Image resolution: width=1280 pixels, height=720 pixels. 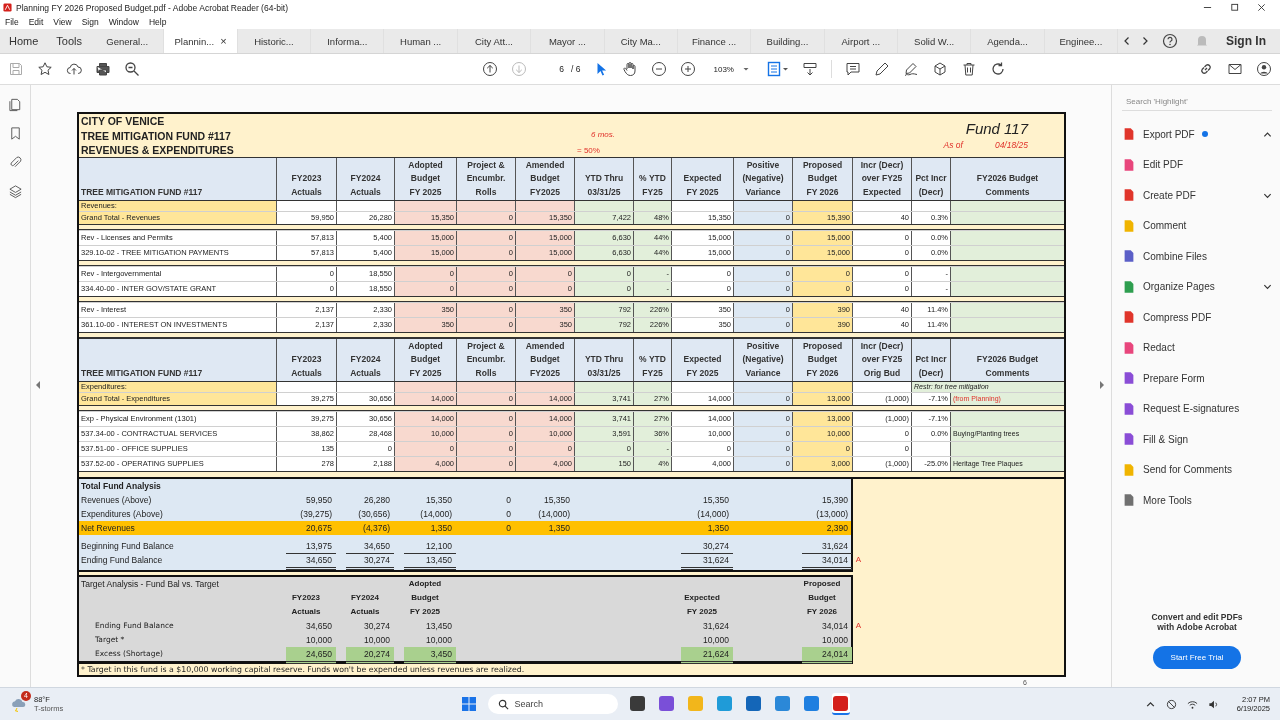 What do you see at coordinates (659, 69) in the screenshot?
I see `zoom-out-icon` at bounding box center [659, 69].